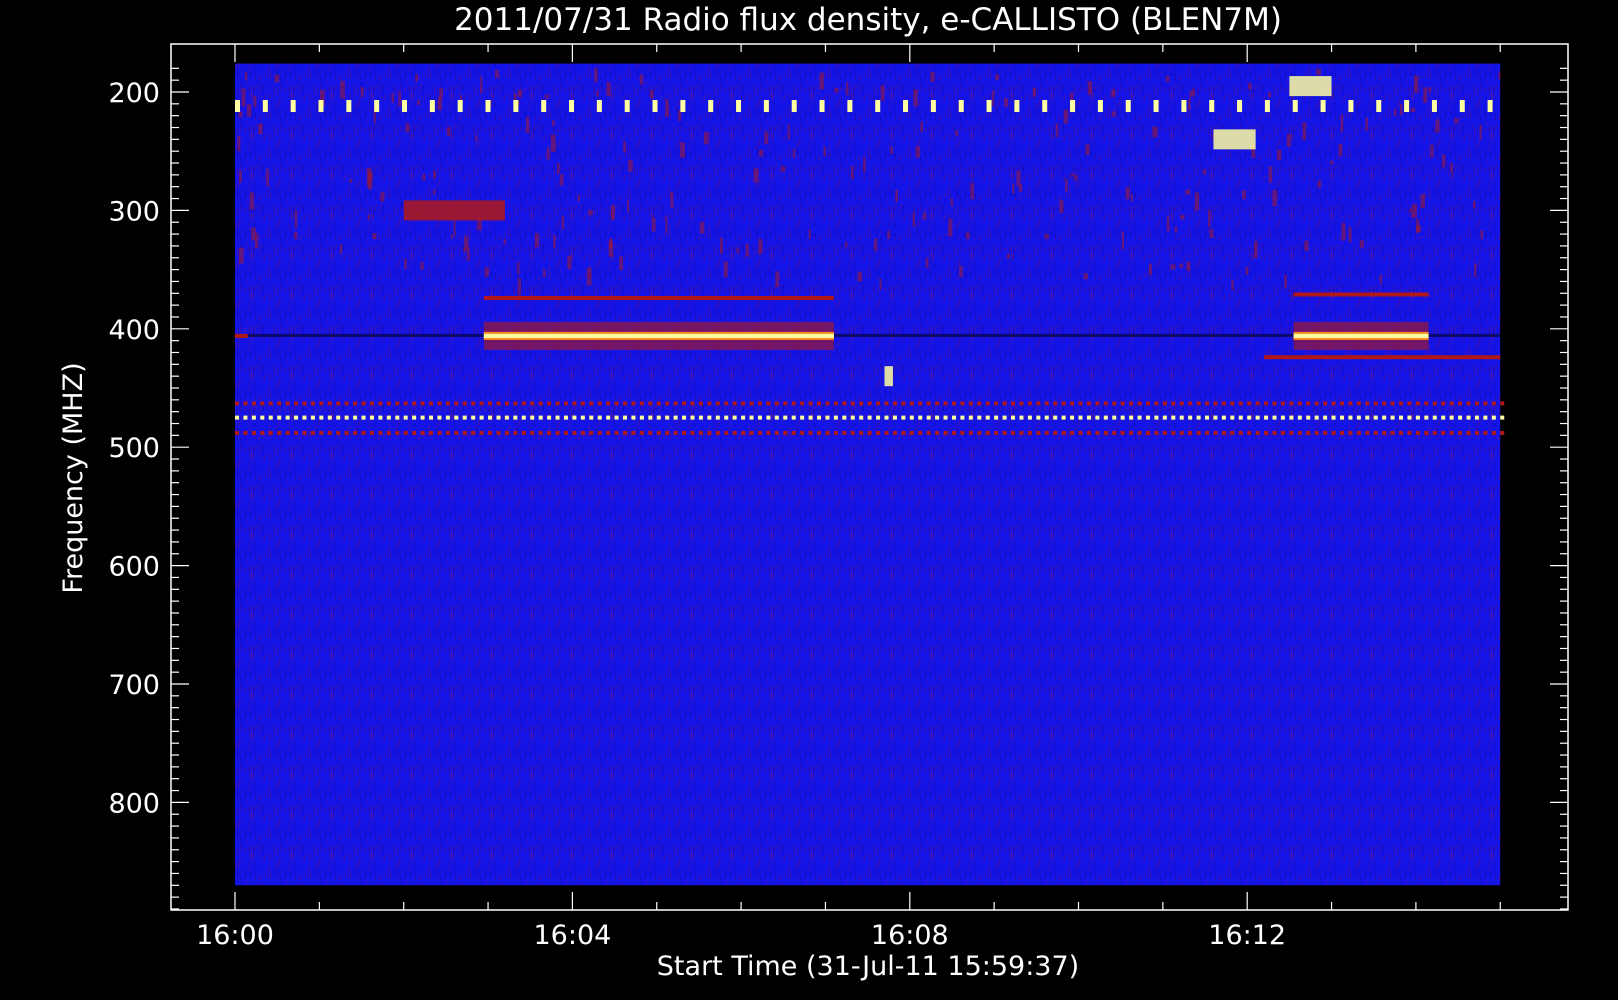  Describe the element at coordinates (658, 335) in the screenshot. I see `band-core` at that location.